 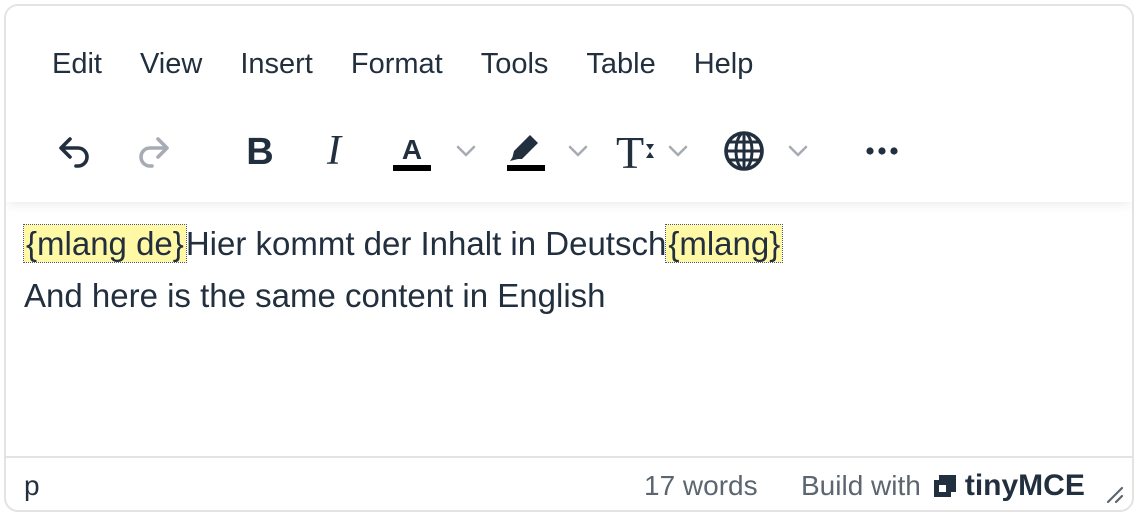 What do you see at coordinates (171, 64) in the screenshot?
I see `menu-view: View` at bounding box center [171, 64].